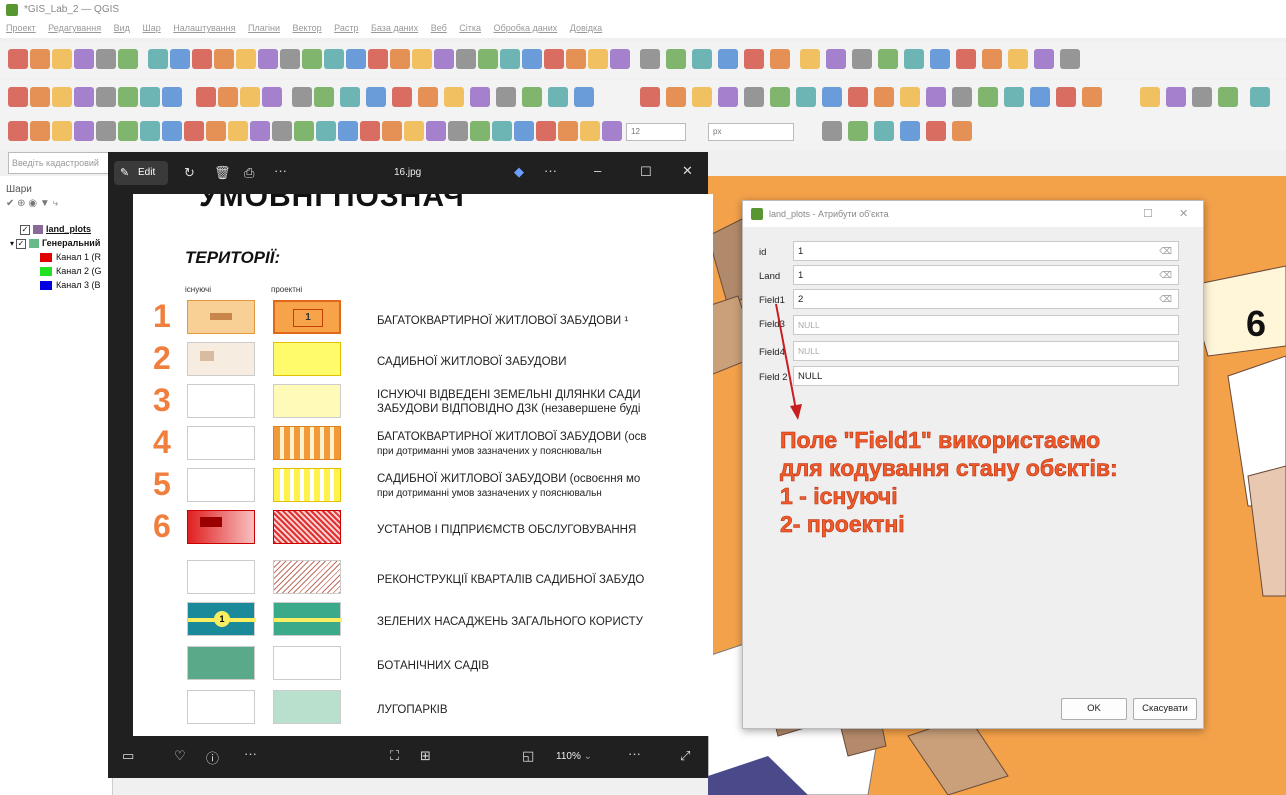  What do you see at coordinates (55, 229) in the screenshot?
I see `layer-land-plots: ✓ land_plots` at bounding box center [55, 229].